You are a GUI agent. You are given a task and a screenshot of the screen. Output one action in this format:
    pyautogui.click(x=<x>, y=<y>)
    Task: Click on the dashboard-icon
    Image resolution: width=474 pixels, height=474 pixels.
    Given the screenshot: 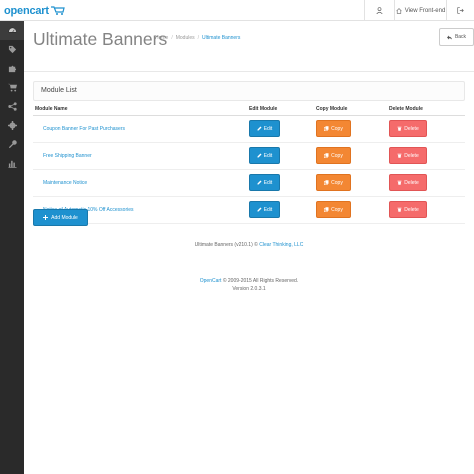 What is the action you would take?
    pyautogui.click(x=12, y=30)
    